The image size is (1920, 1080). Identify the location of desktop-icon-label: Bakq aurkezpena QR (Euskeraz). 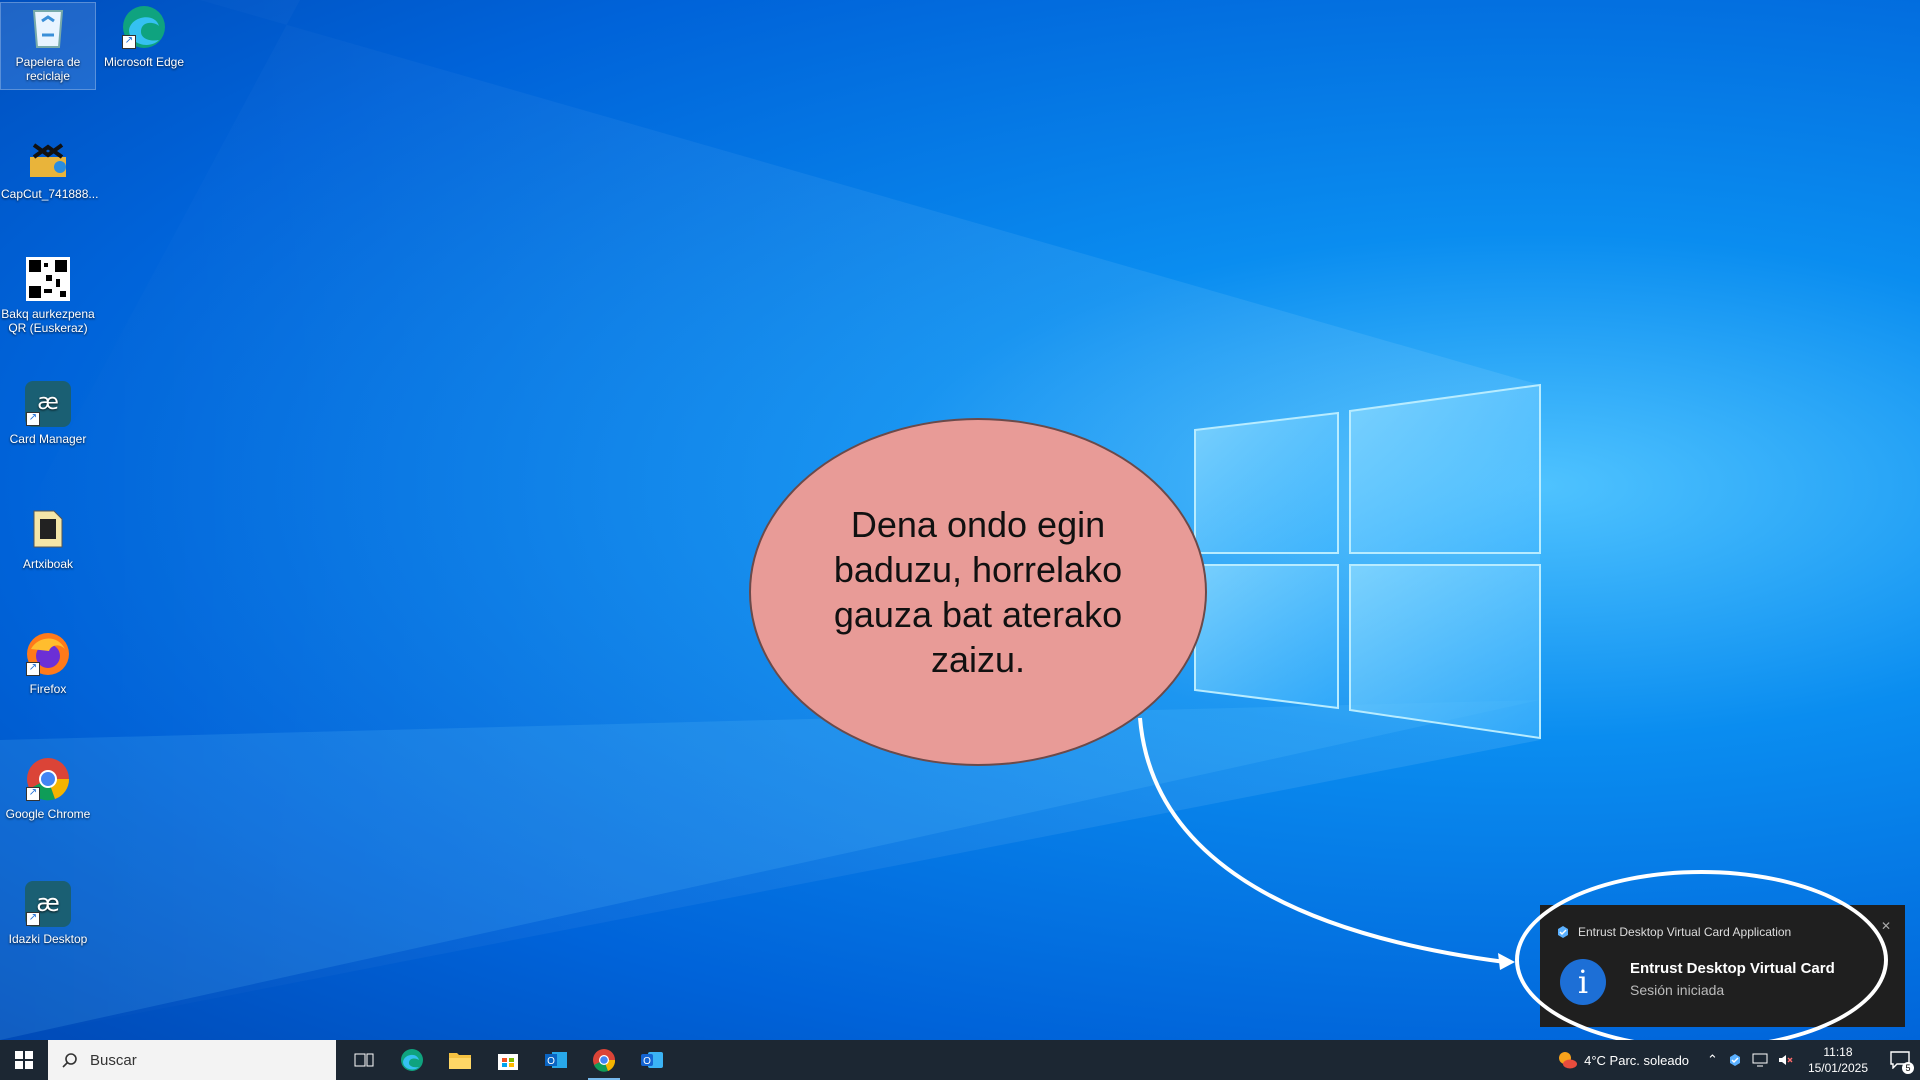
(48, 321).